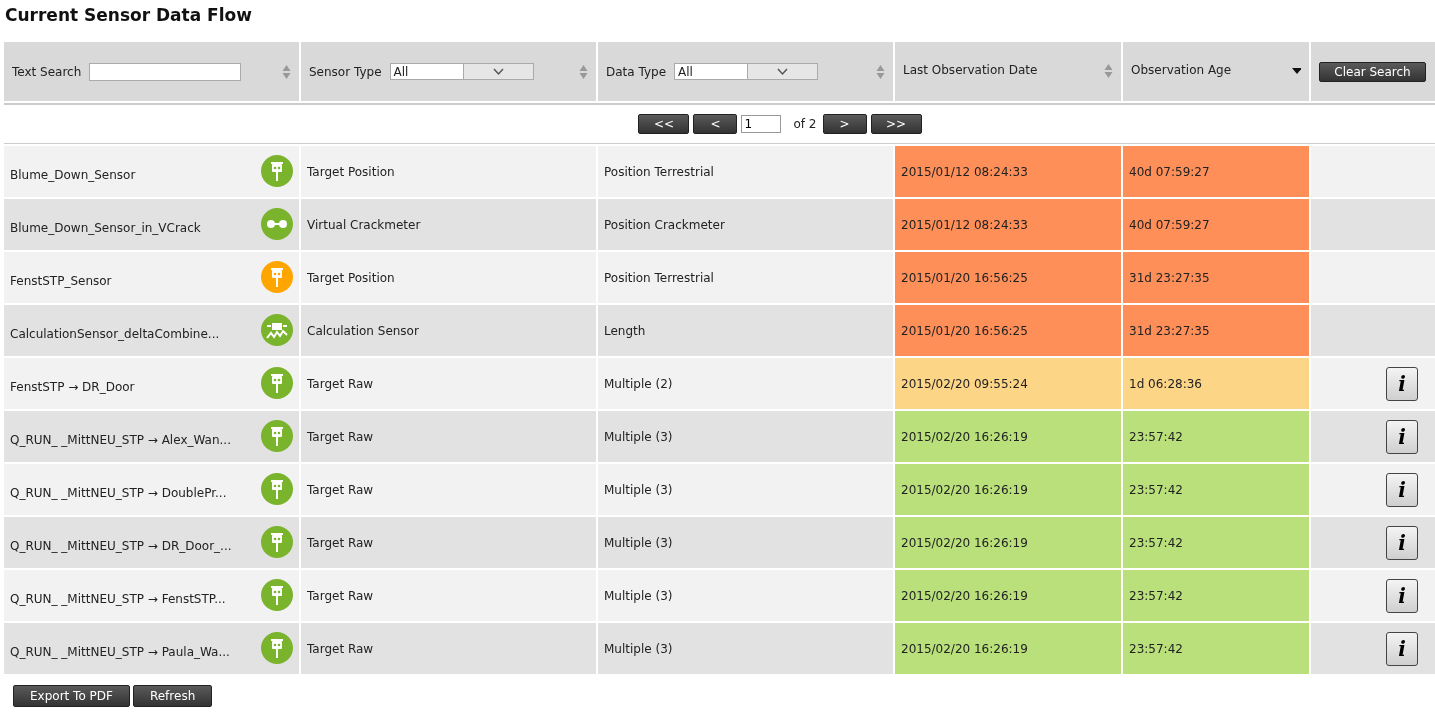  I want to click on filter-label: Sensor Type, so click(345, 71).